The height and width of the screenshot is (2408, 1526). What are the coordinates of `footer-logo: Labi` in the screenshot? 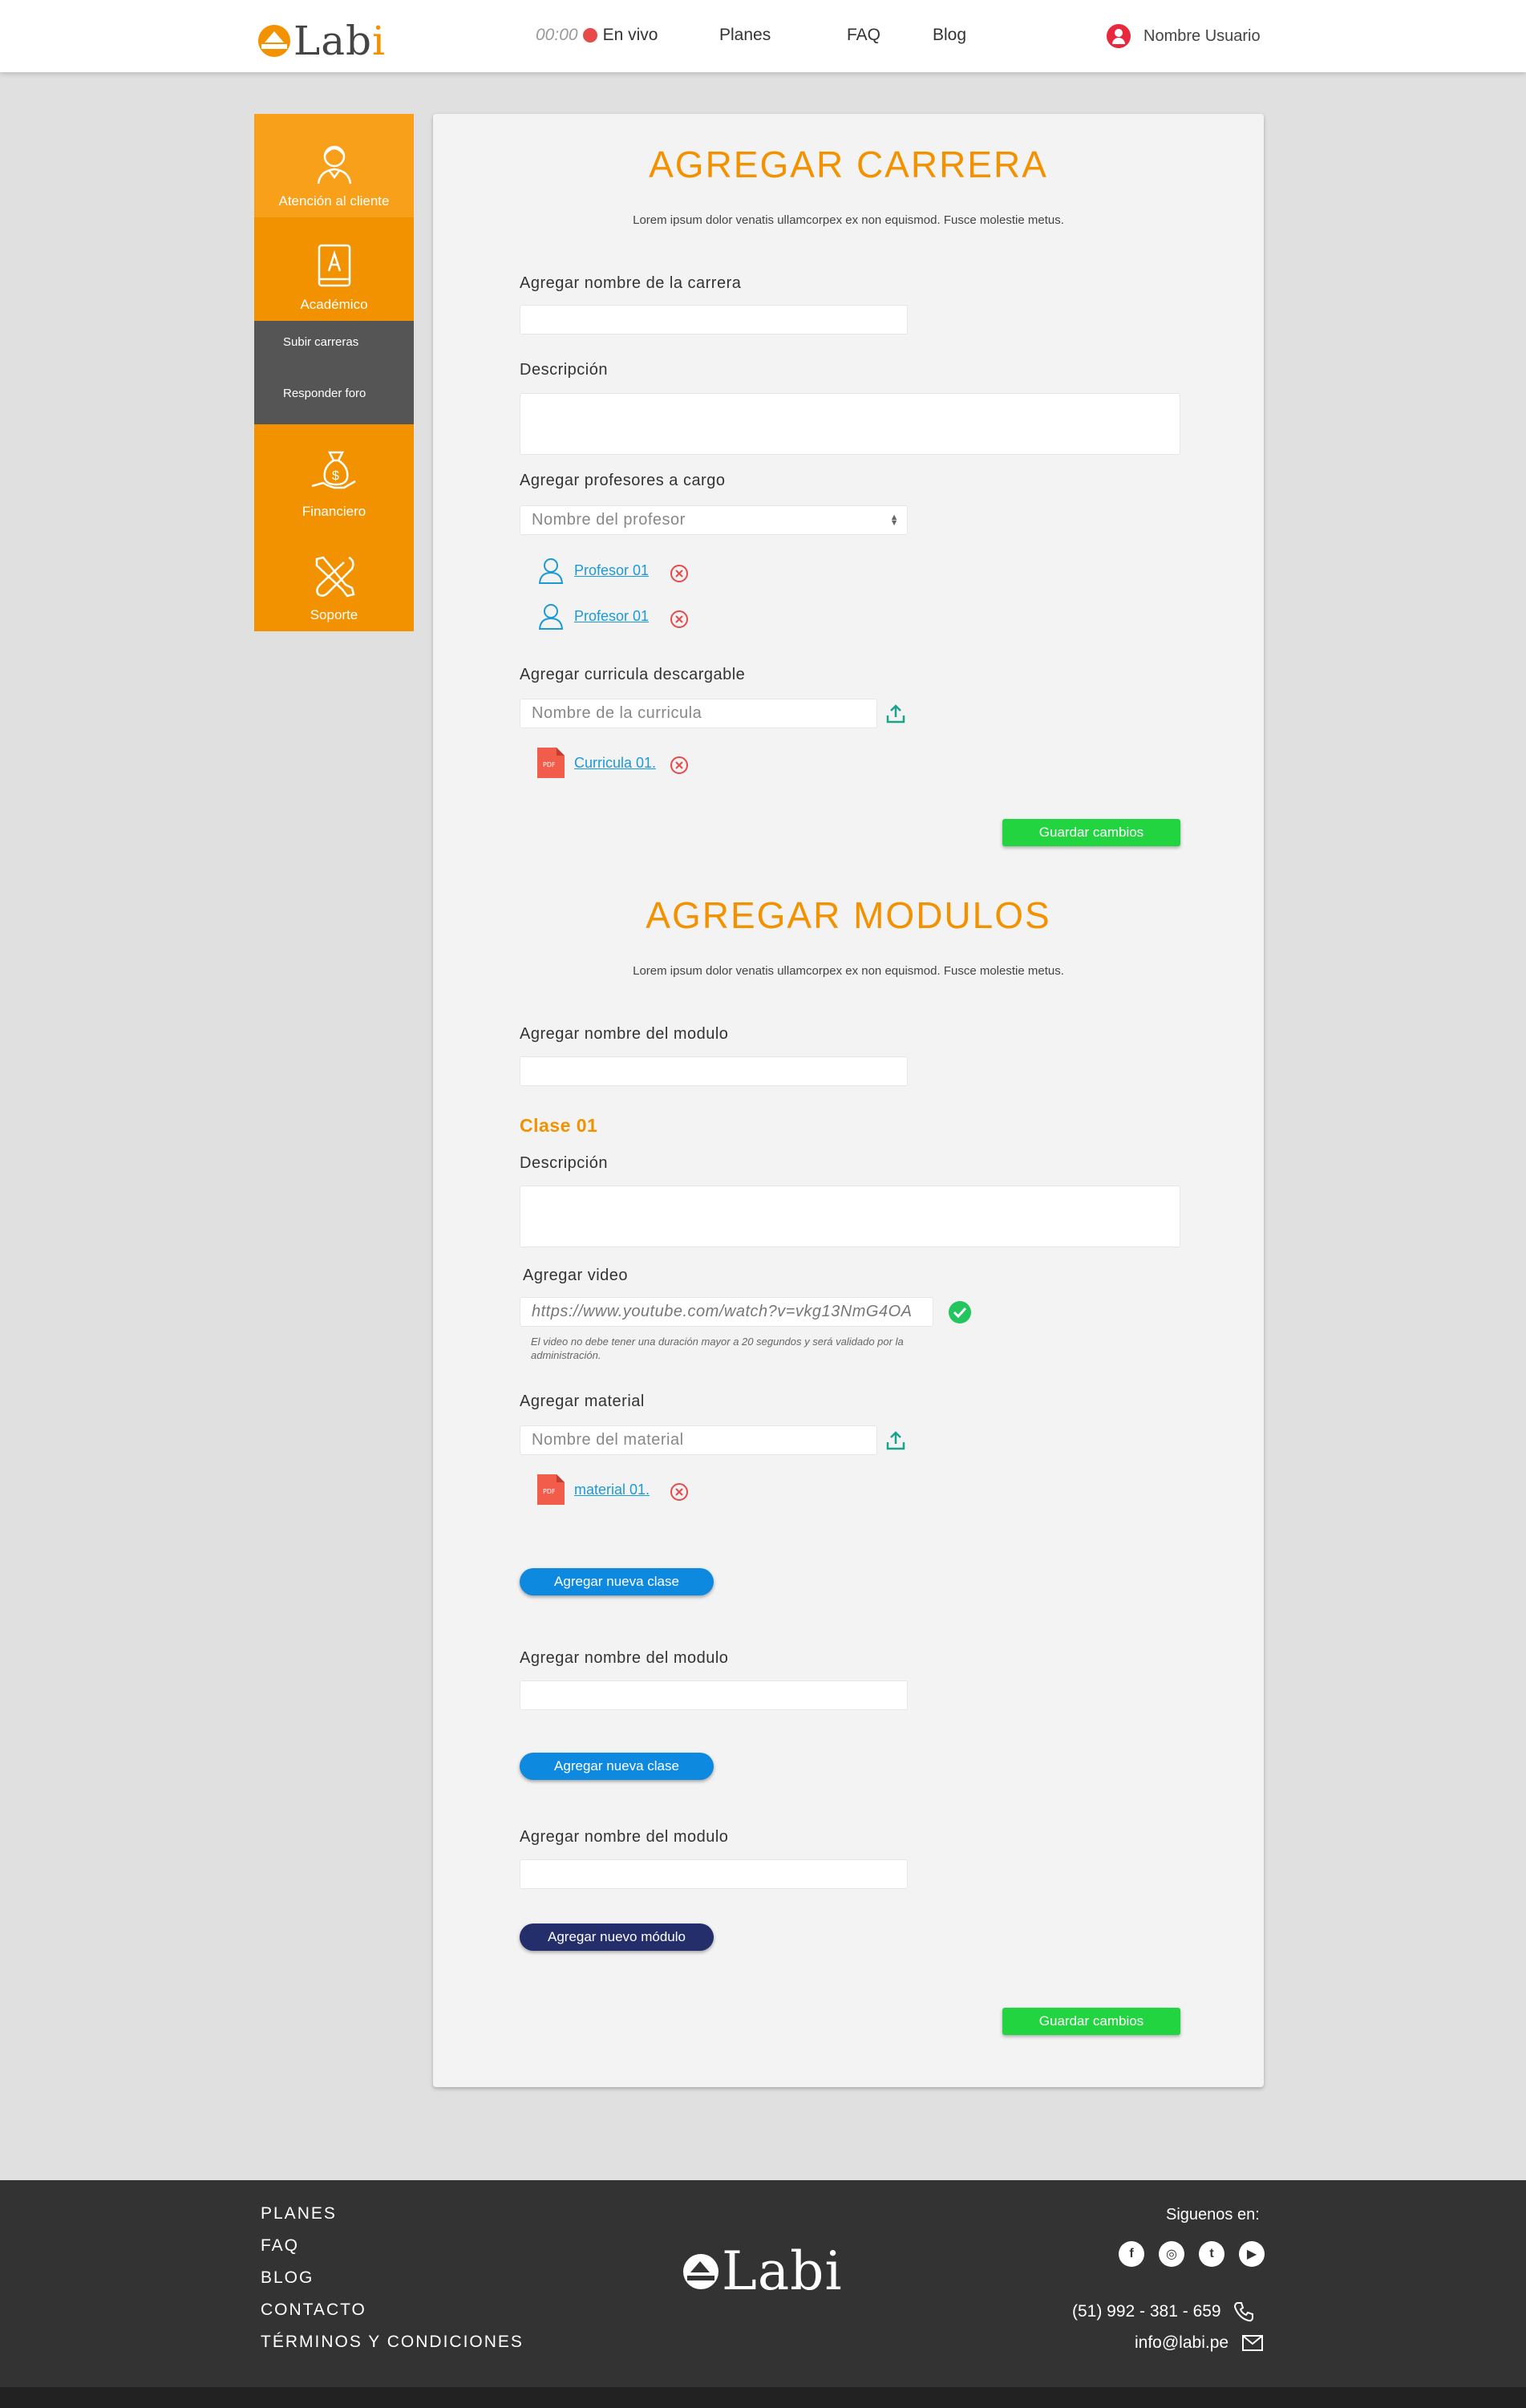 It's located at (763, 2271).